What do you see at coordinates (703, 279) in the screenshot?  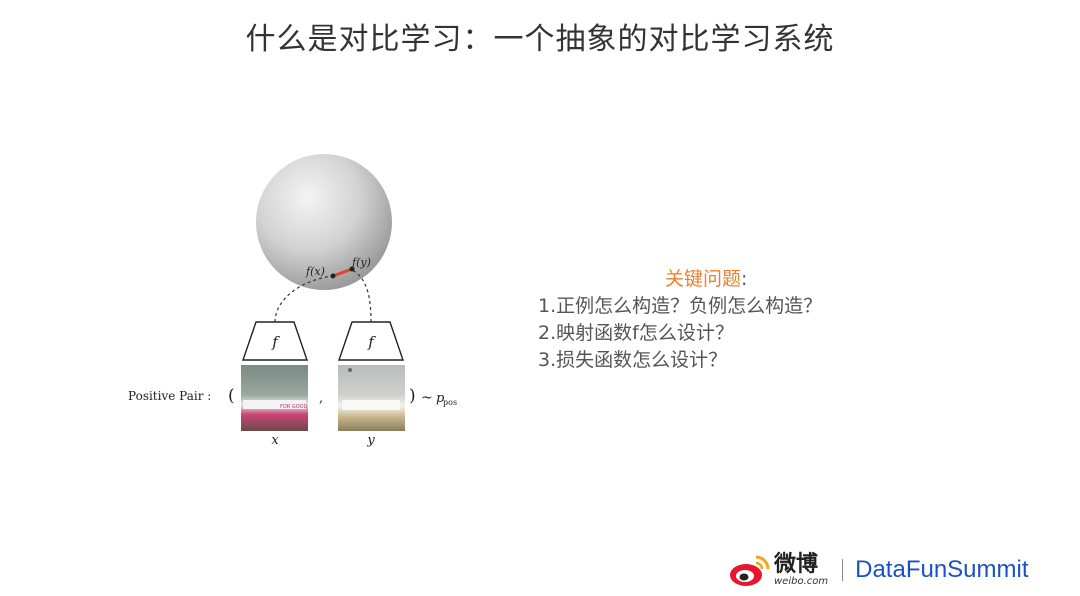 I see `key-questions-heading: 关键问题` at bounding box center [703, 279].